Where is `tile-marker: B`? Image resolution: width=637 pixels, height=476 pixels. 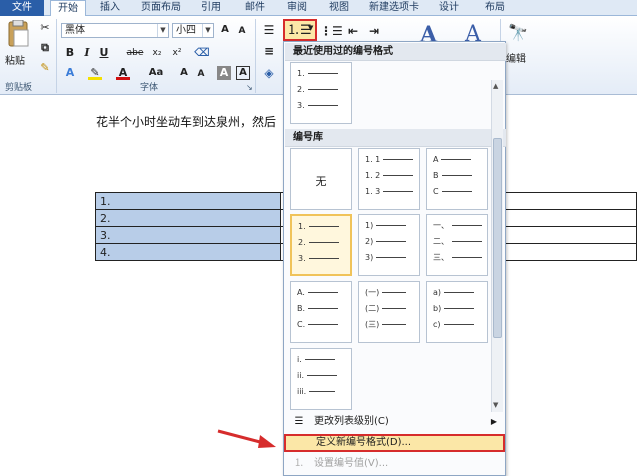 tile-marker: B is located at coordinates (436, 175).